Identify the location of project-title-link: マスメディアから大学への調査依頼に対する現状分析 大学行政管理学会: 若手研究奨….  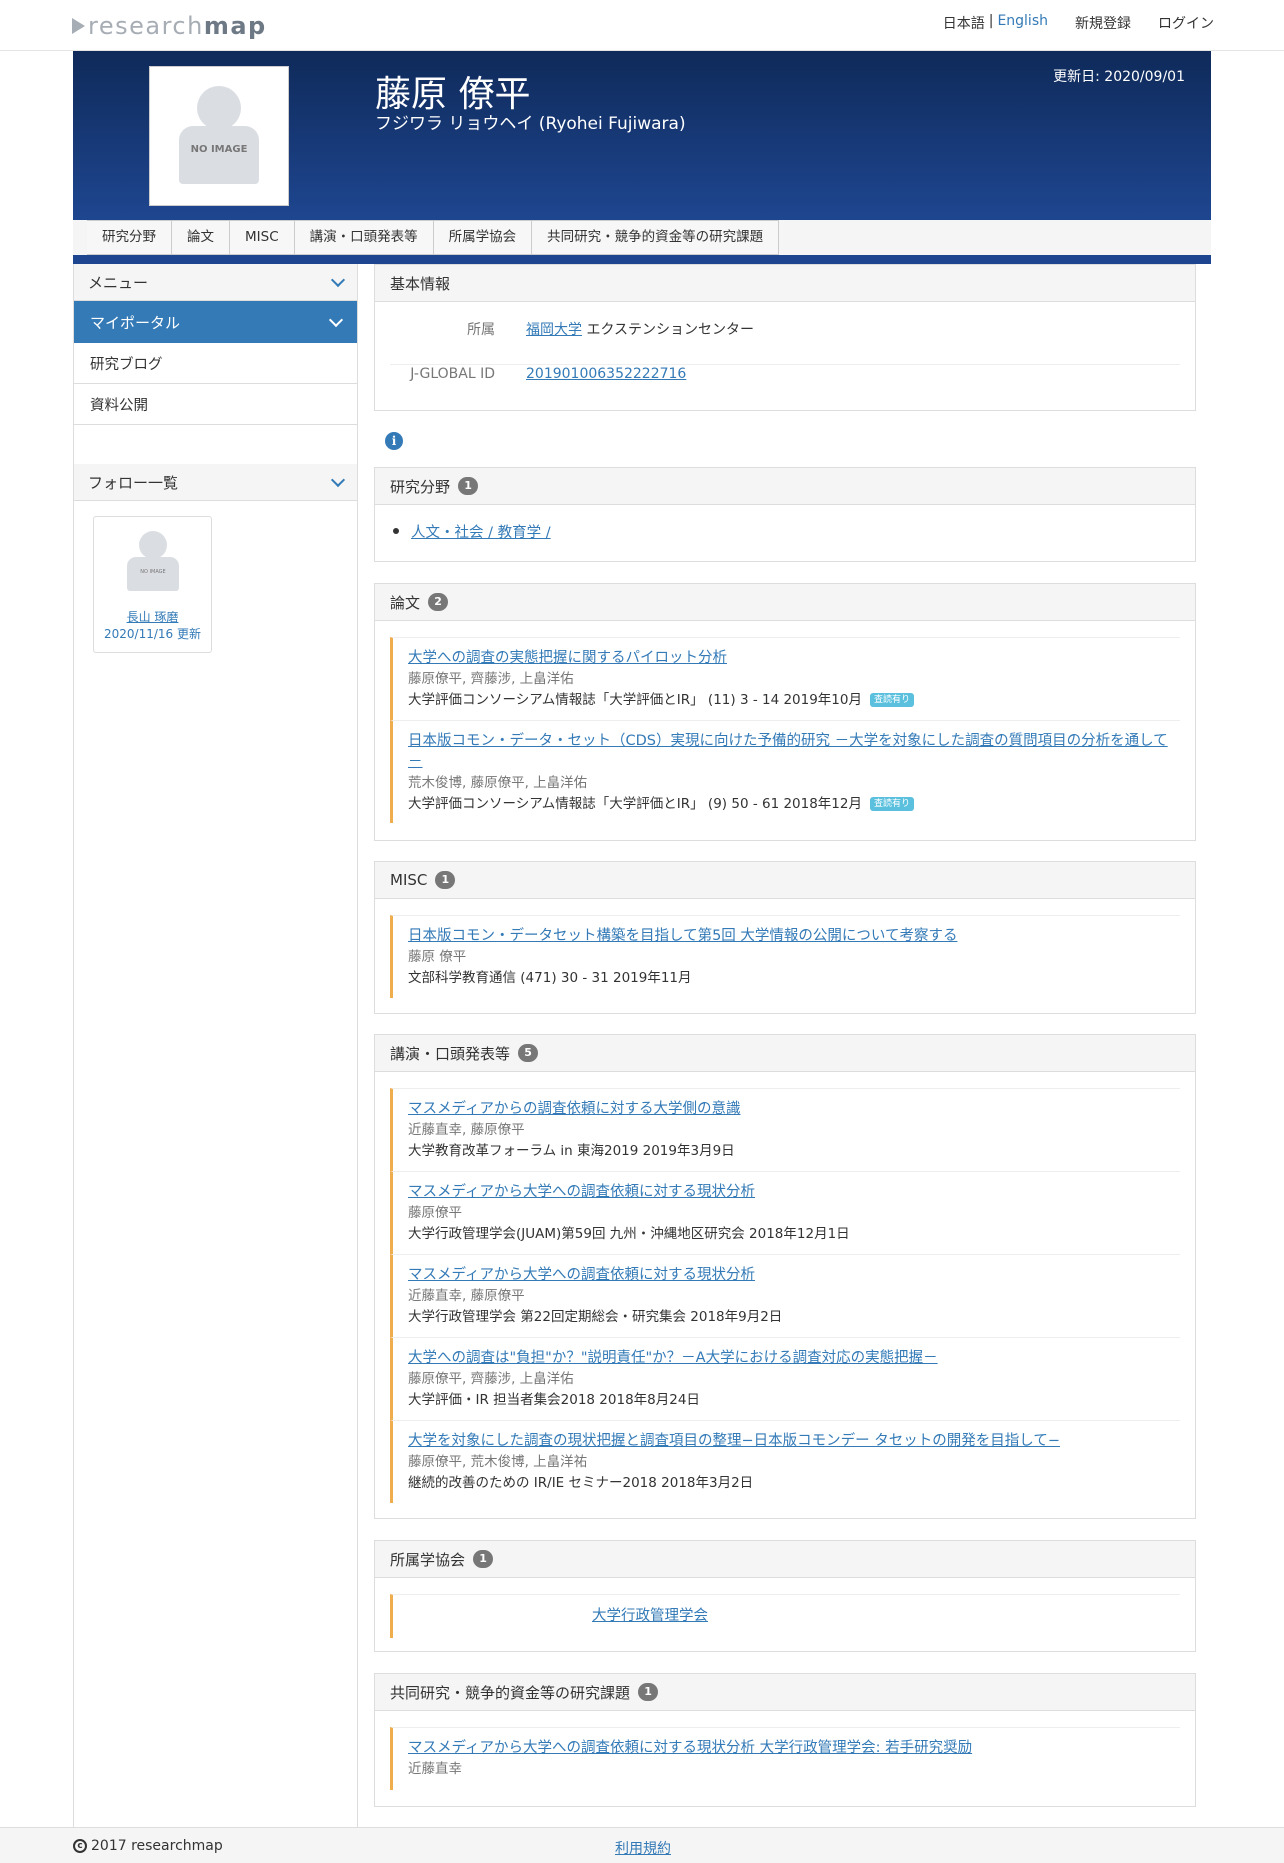
(794, 1748).